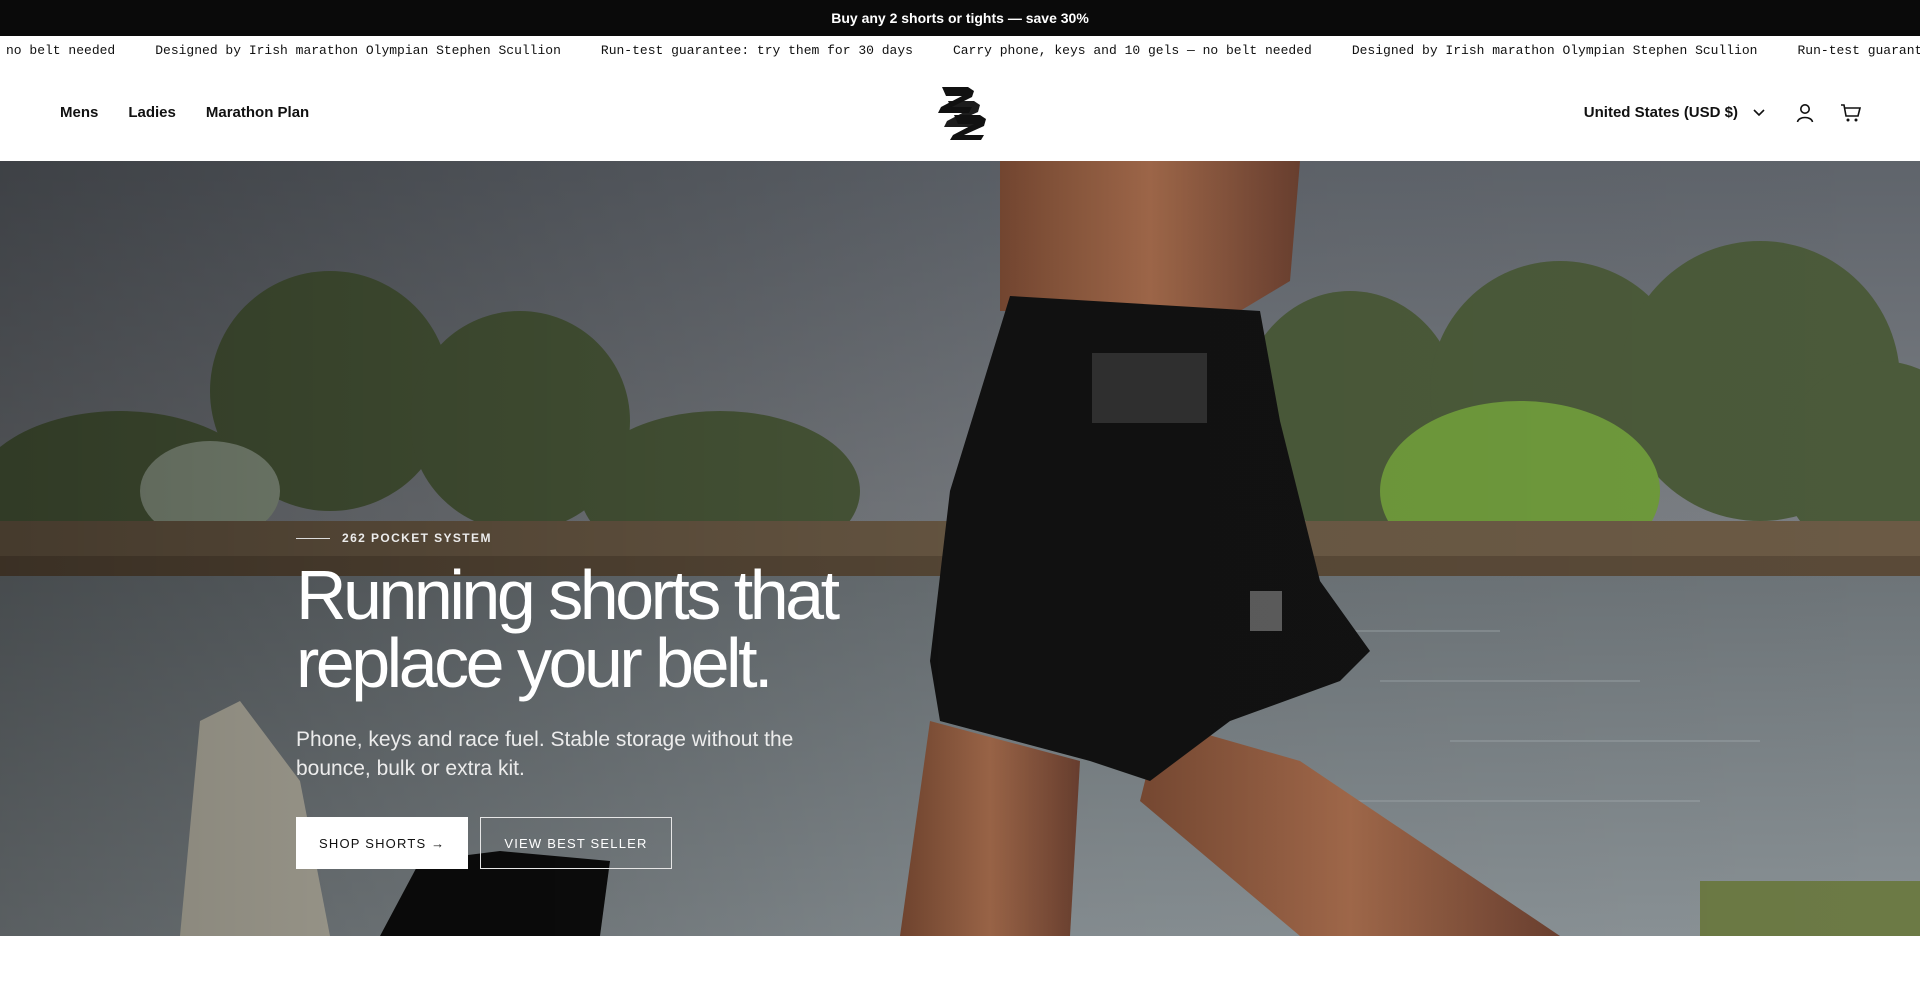 This screenshot has height=993, width=1920. I want to click on ticker-item: no belt needed, so click(61, 50).